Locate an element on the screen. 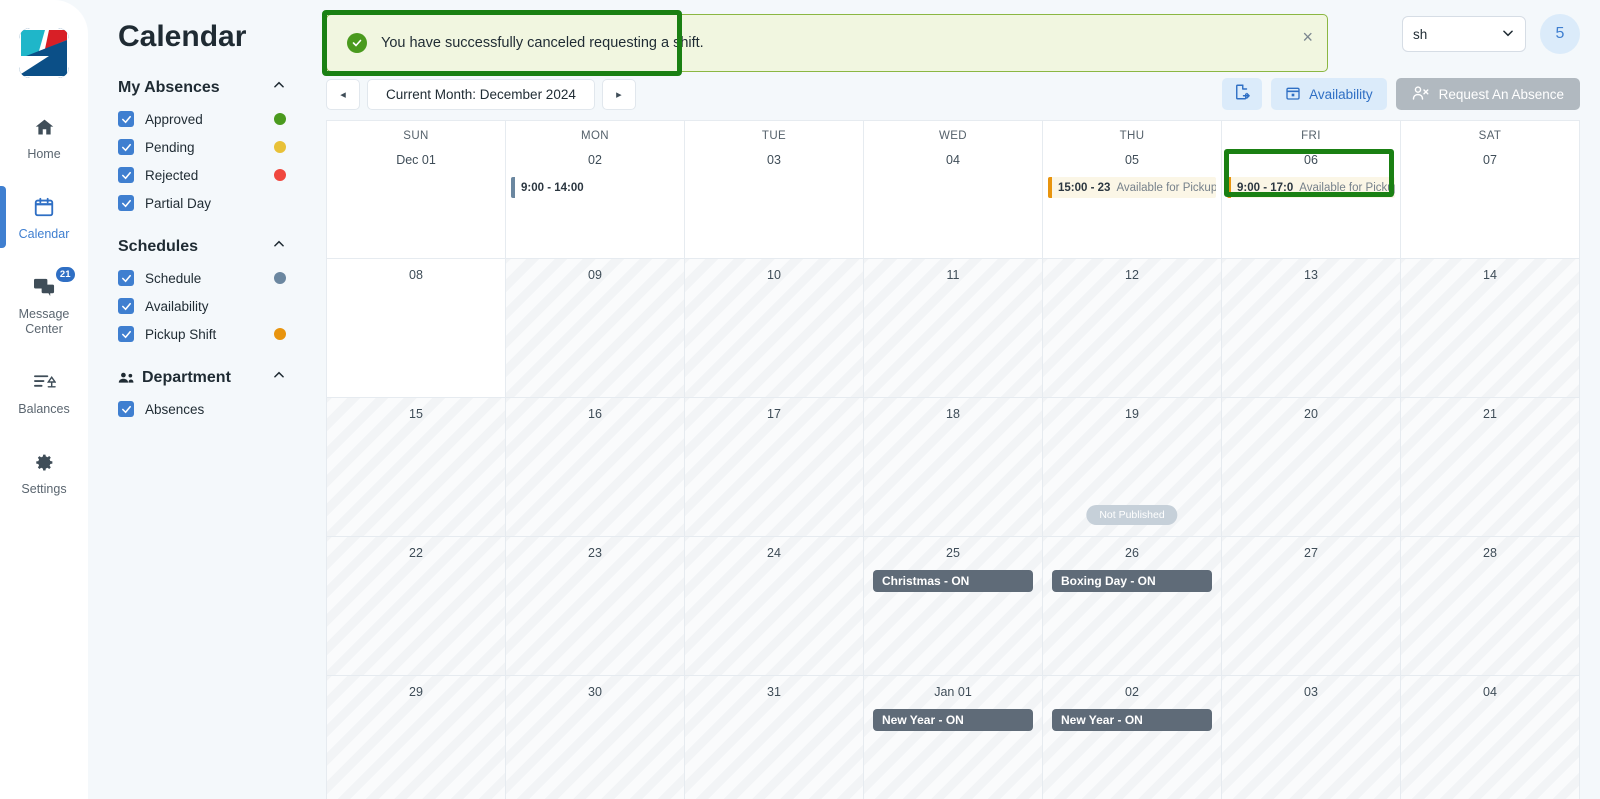 The image size is (1600, 799). message-count-badge: 21 is located at coordinates (65, 274).